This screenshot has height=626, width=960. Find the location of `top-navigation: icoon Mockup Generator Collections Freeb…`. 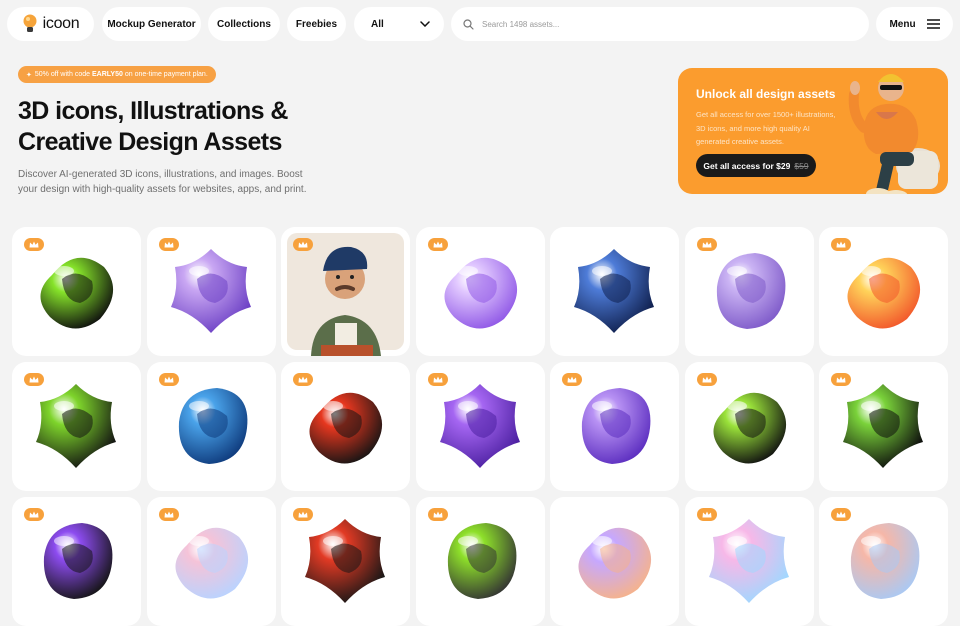

top-navigation: icoon Mockup Generator Collections Freeb… is located at coordinates (480, 24).